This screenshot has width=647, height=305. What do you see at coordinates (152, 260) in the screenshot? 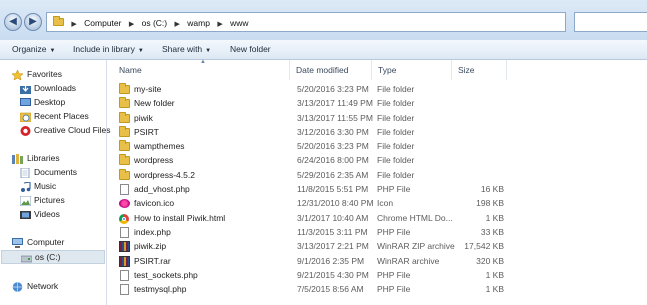
I see `file-name: PSIRT.rar` at bounding box center [152, 260].